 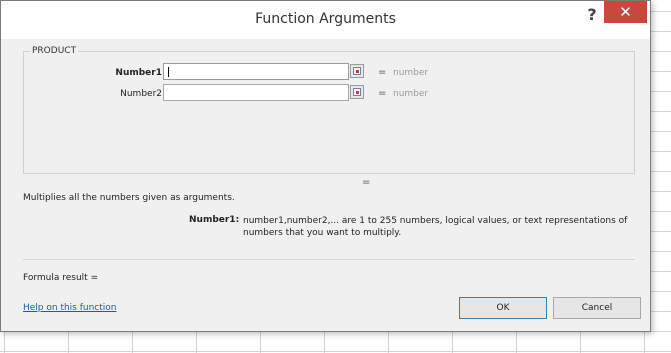 What do you see at coordinates (625, 12) in the screenshot?
I see `close-icon: ✕` at bounding box center [625, 12].